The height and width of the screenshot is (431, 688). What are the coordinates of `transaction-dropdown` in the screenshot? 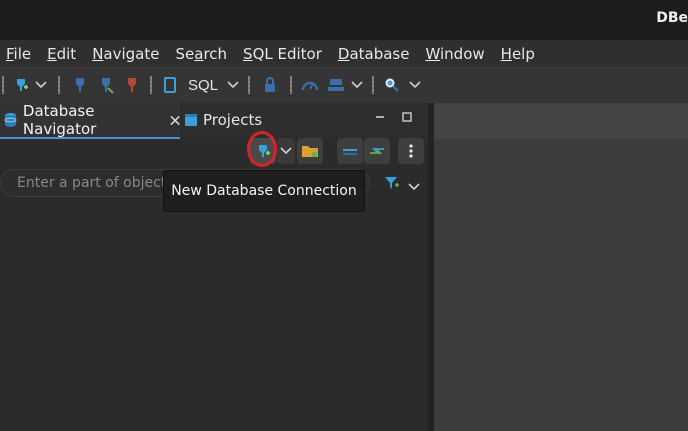 It's located at (357, 85).